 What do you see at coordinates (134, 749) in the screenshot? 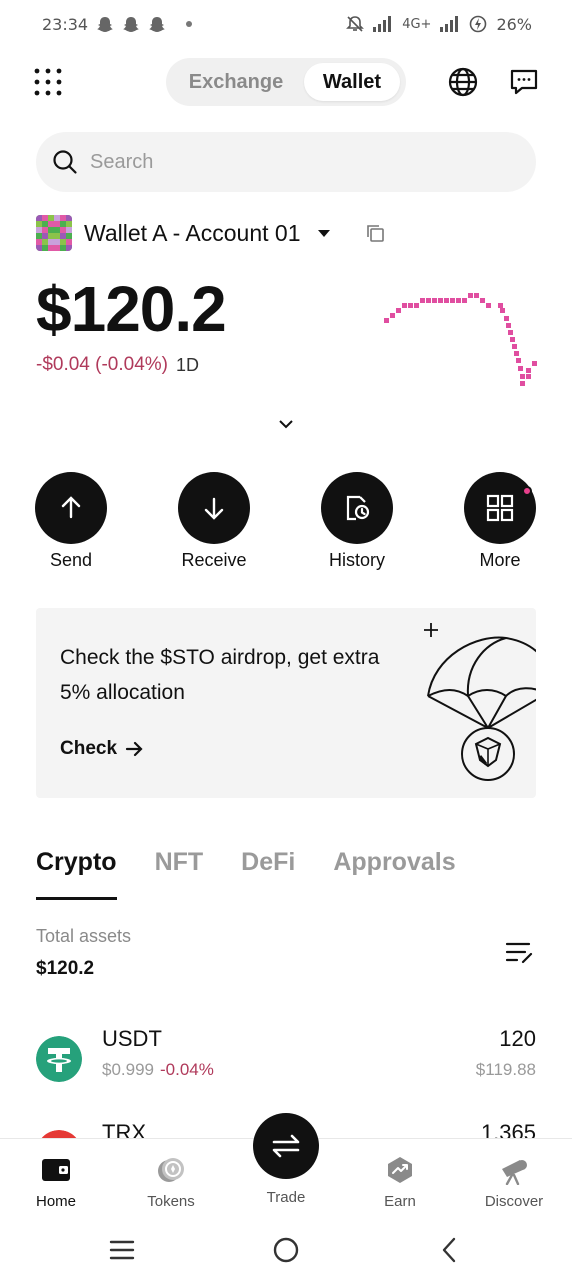
I see `arrow-right-icon` at bounding box center [134, 749].